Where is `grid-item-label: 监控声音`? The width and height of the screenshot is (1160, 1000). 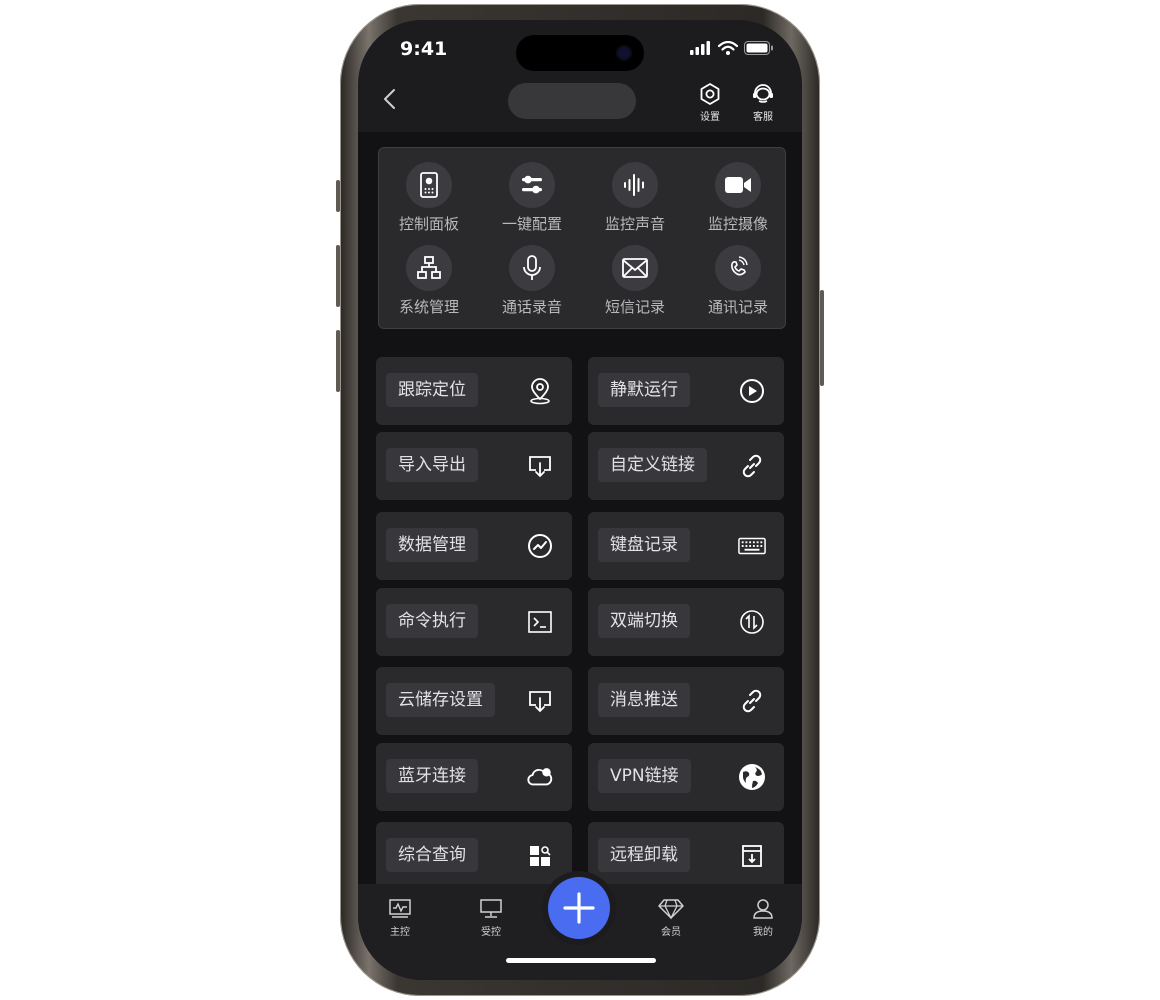 grid-item-label: 监控声音 is located at coordinates (634, 224).